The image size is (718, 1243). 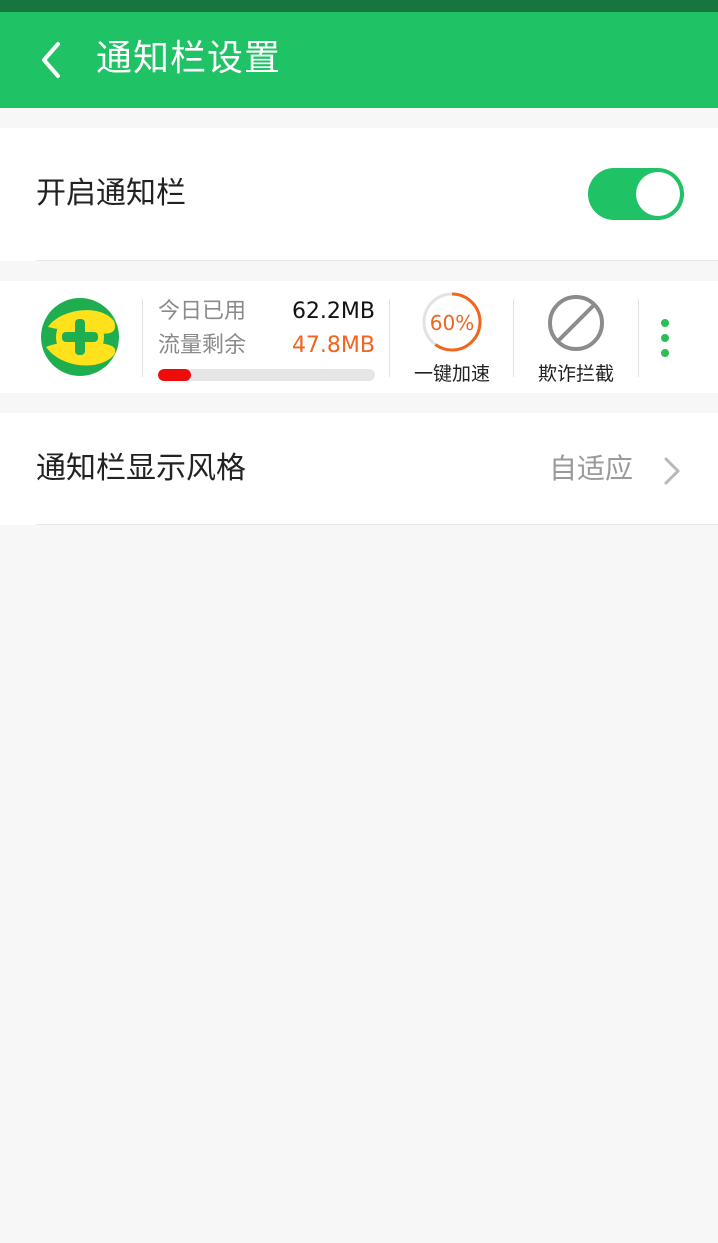 What do you see at coordinates (665, 337) in the screenshot?
I see `more-options-button` at bounding box center [665, 337].